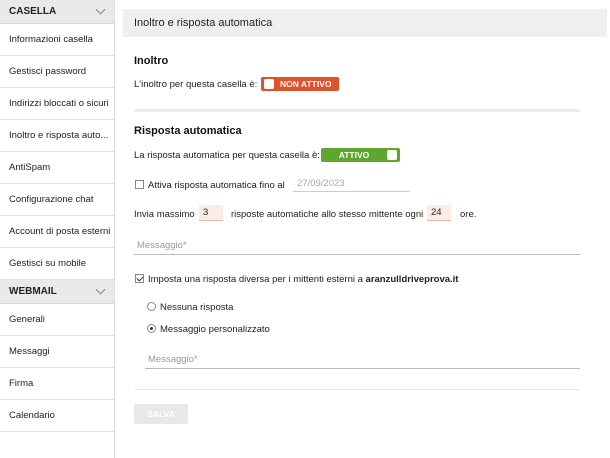  I want to click on save-button-label: SALVA, so click(161, 414).